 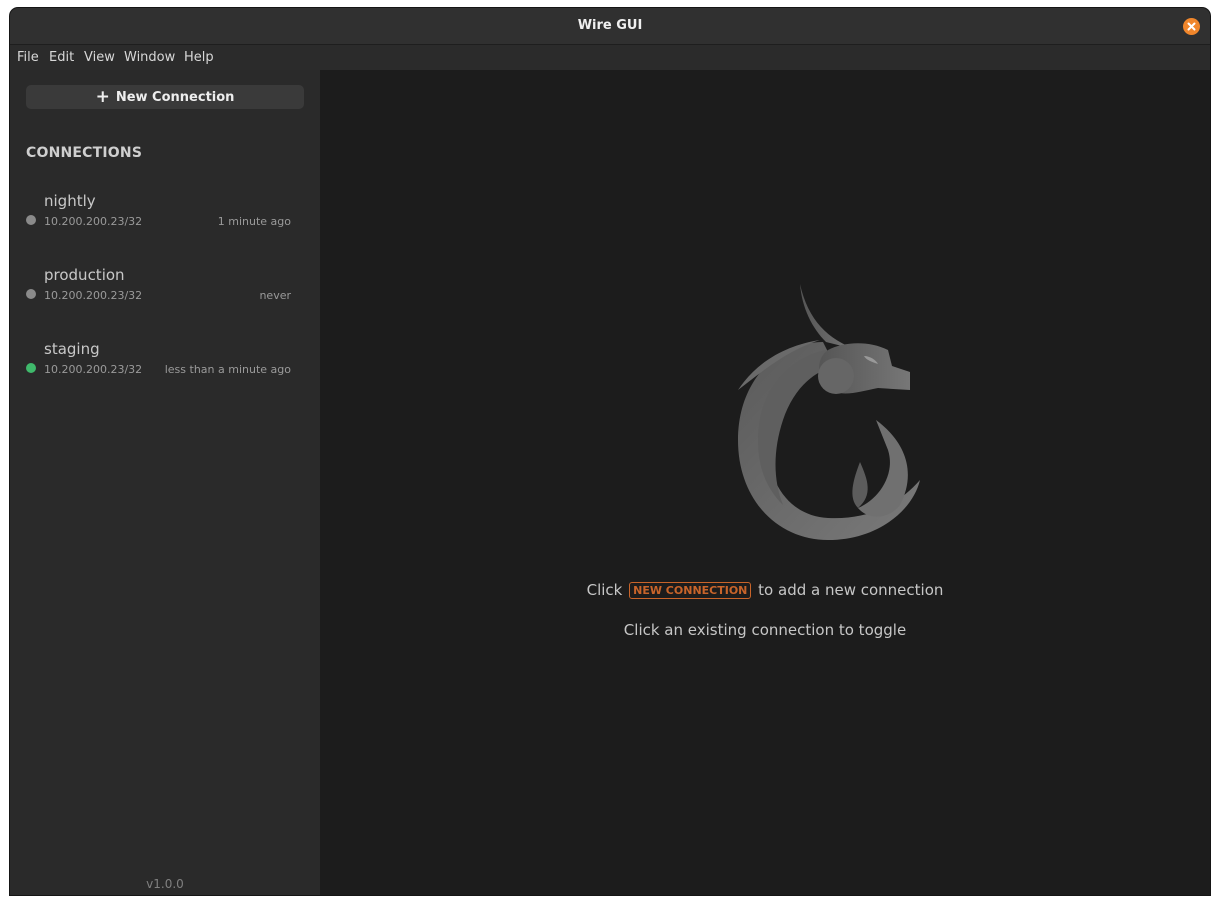 I want to click on menu-view: View, so click(x=99, y=57).